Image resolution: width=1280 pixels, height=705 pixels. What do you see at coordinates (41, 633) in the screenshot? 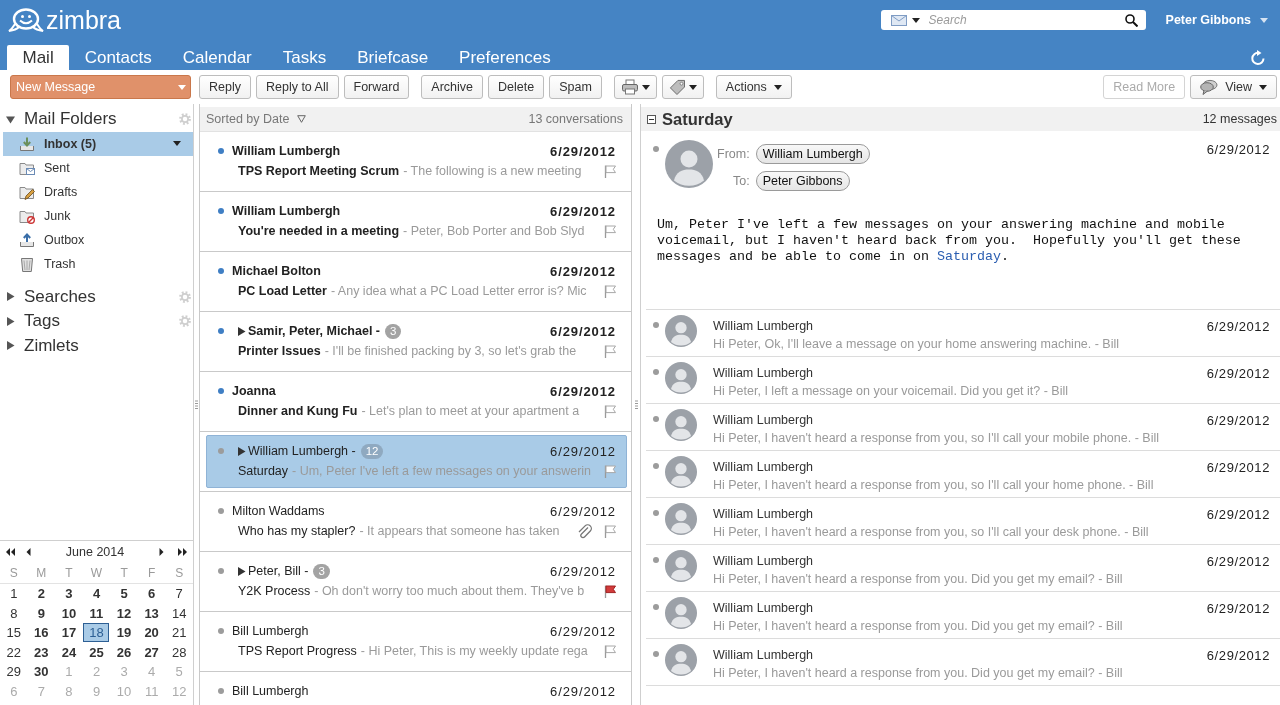
I see `calendar-day: 16` at bounding box center [41, 633].